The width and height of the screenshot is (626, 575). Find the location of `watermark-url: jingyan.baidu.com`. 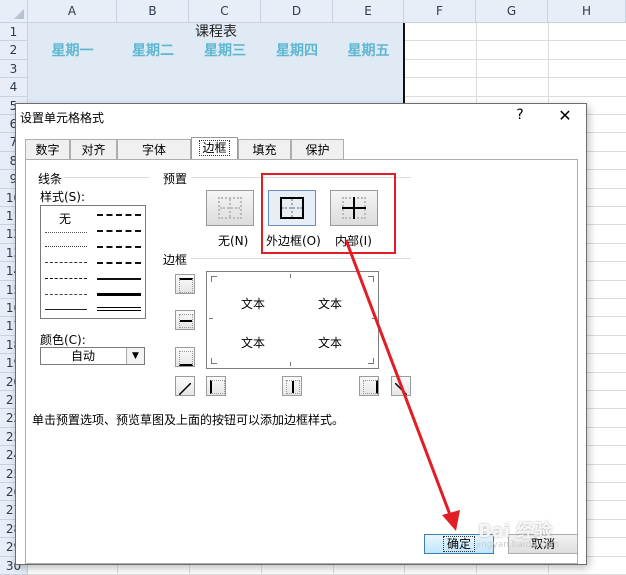

watermark-url: jingyan.baidu.com is located at coordinates (518, 545).